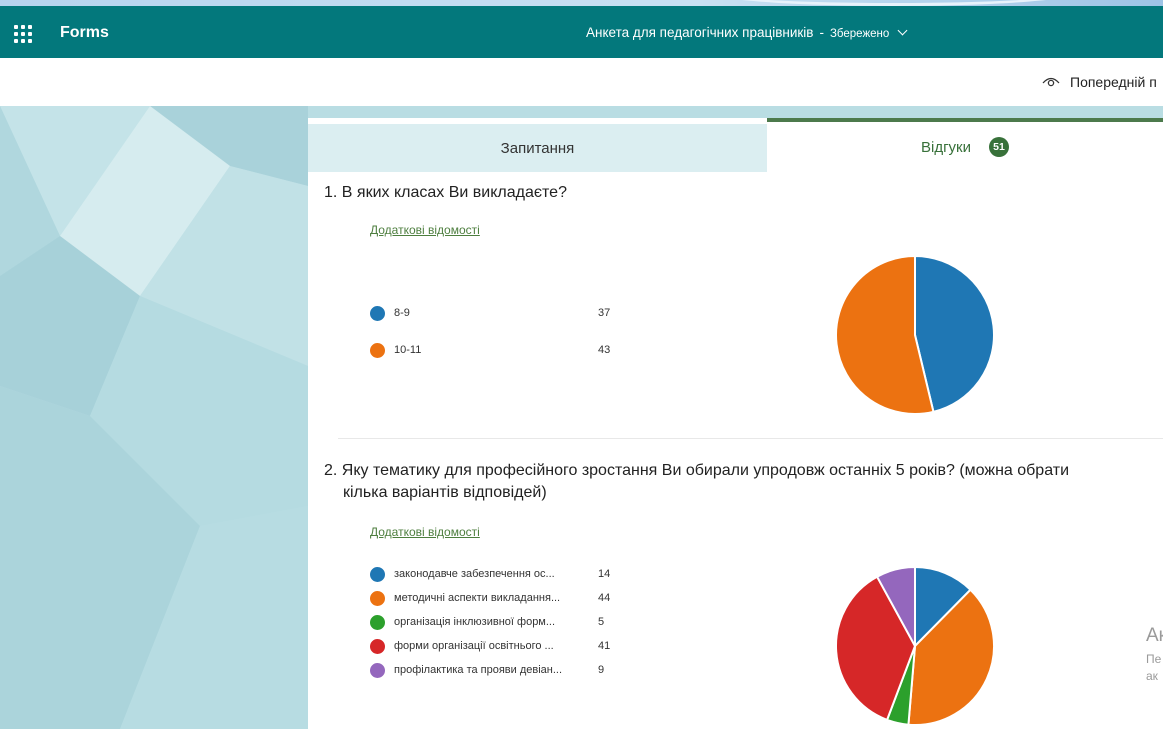 The width and height of the screenshot is (1163, 729). I want to click on preview-label: Попередній п, so click(1113, 82).